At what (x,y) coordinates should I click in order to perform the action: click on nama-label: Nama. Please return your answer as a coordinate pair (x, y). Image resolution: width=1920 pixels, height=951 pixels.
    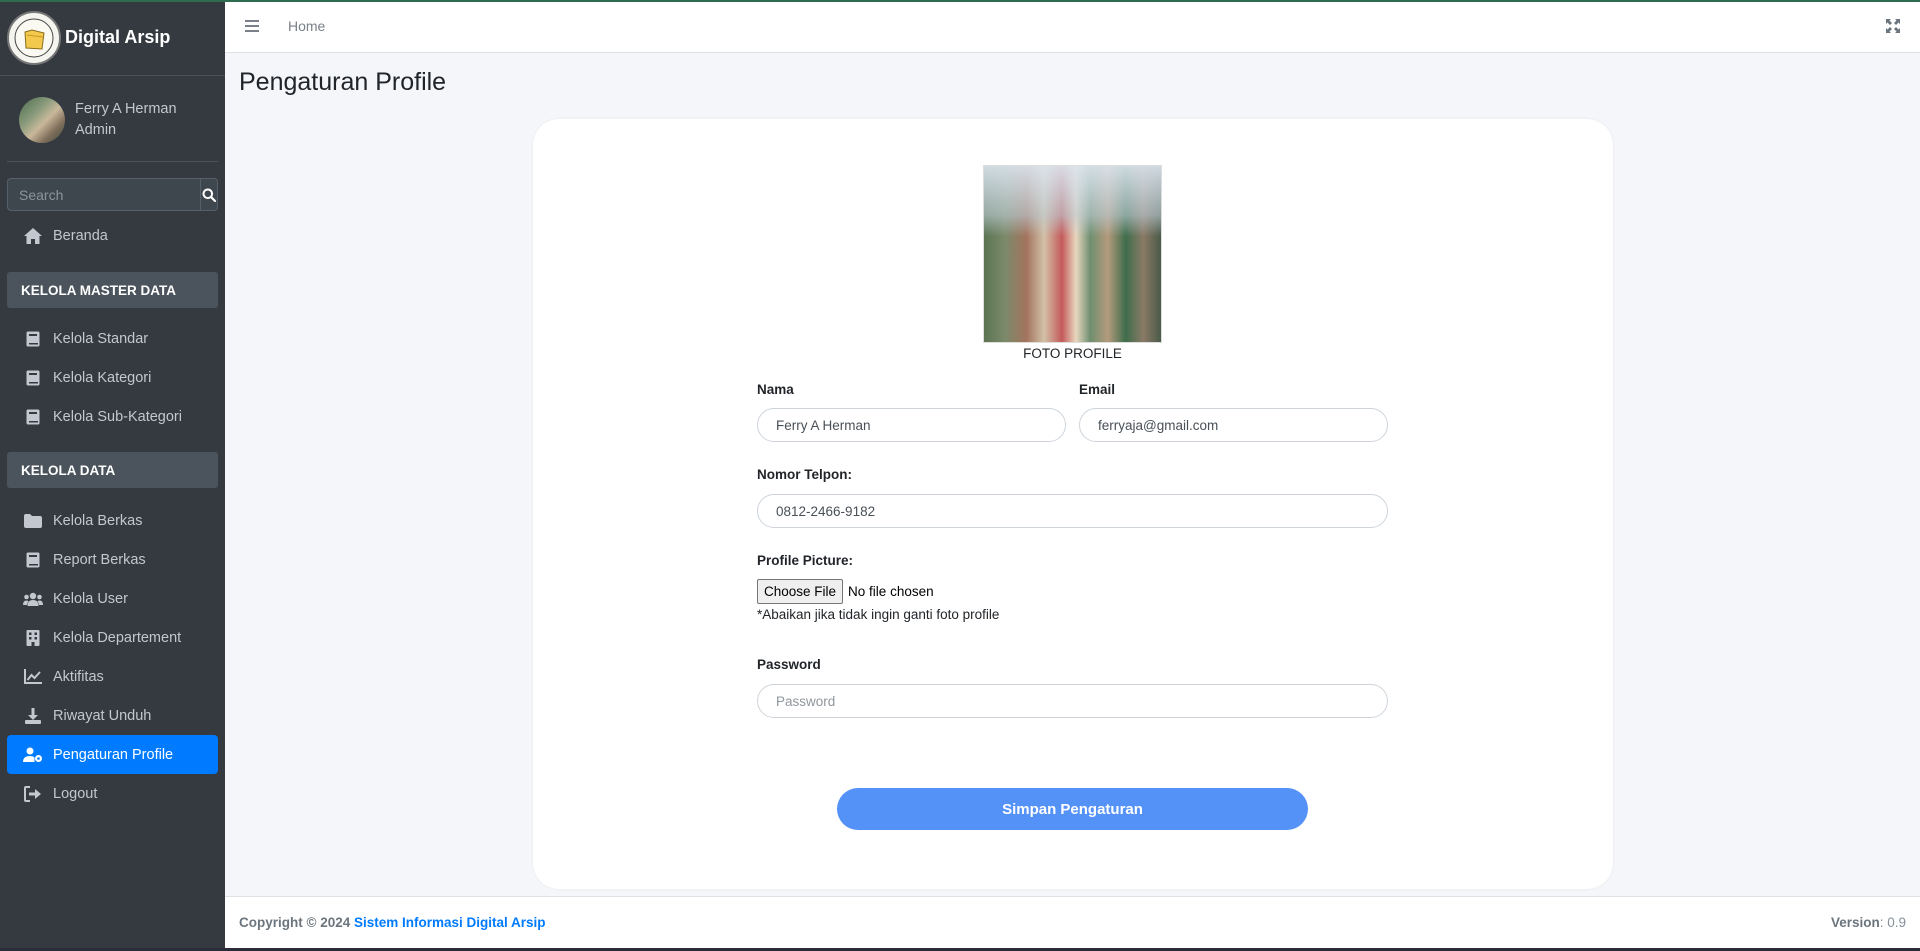
    Looking at the image, I should click on (775, 389).